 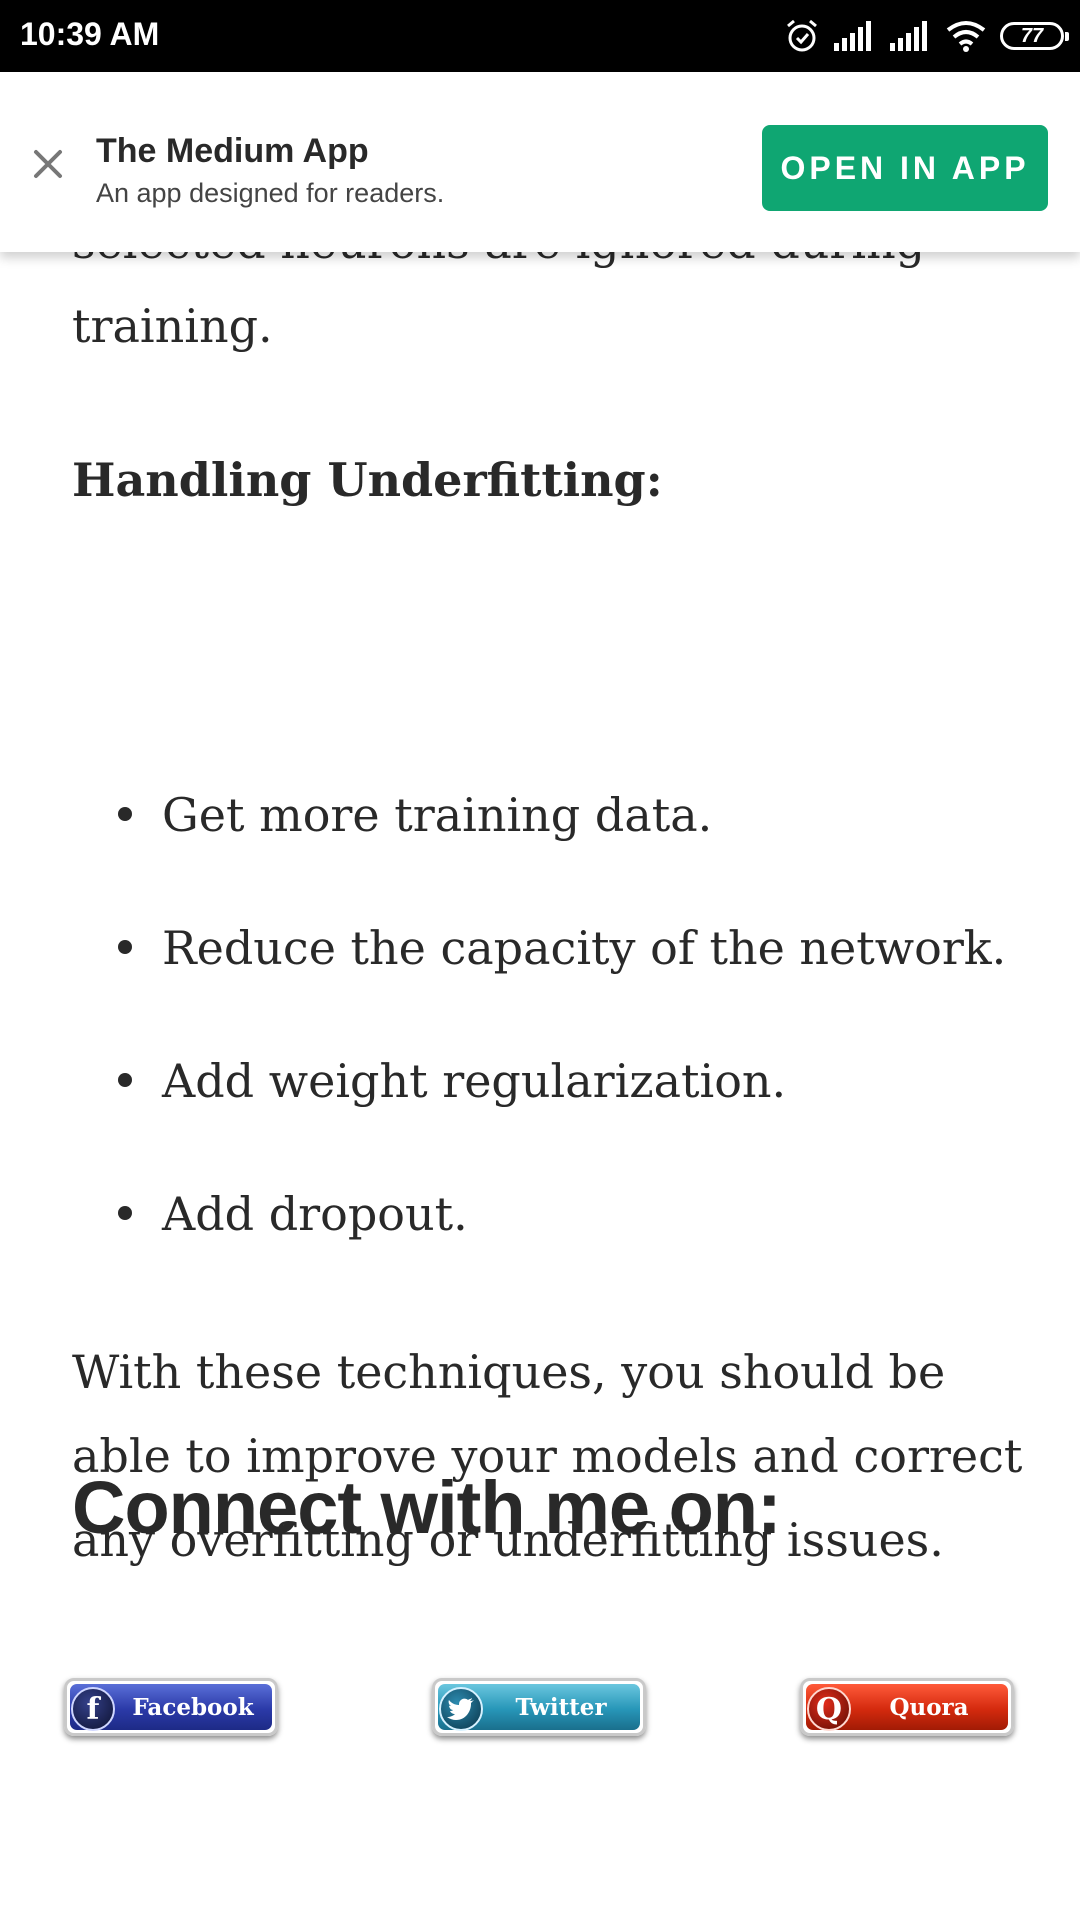 What do you see at coordinates (547, 984) in the screenshot?
I see `list-item: Reduce the capacity of the network.` at bounding box center [547, 984].